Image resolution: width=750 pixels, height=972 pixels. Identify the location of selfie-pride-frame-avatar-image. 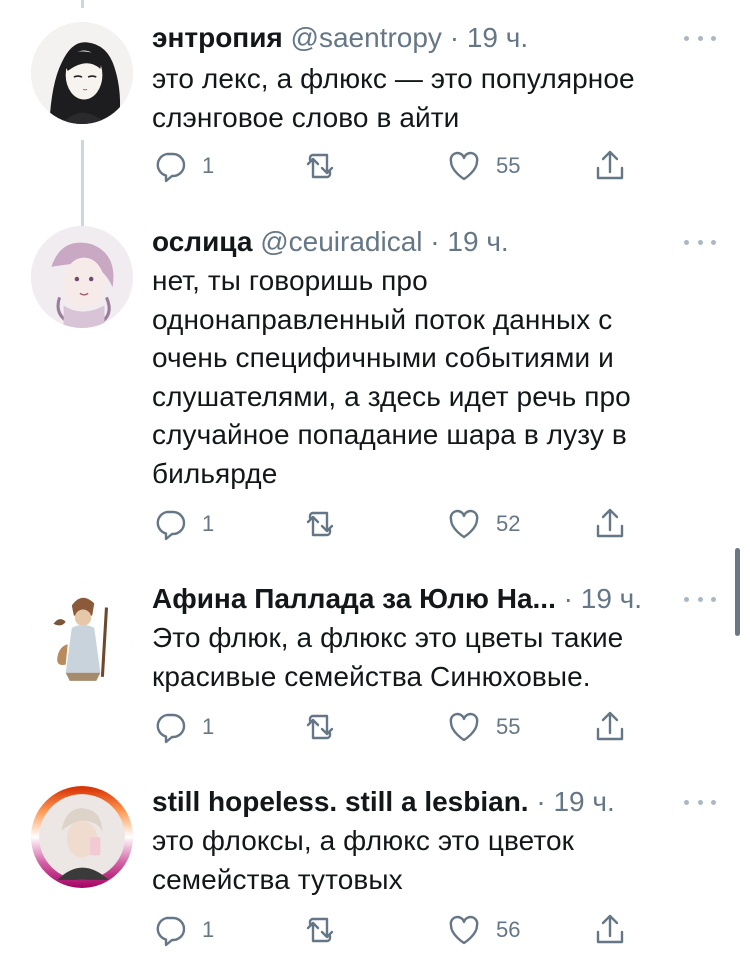
(82, 837).